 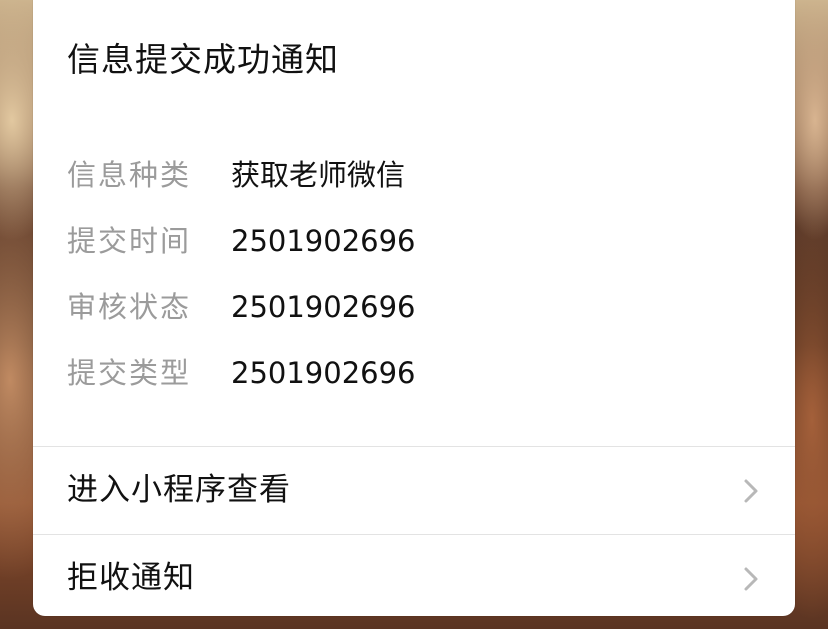 I want to click on field-value: 获取老师微信, so click(x=318, y=175).